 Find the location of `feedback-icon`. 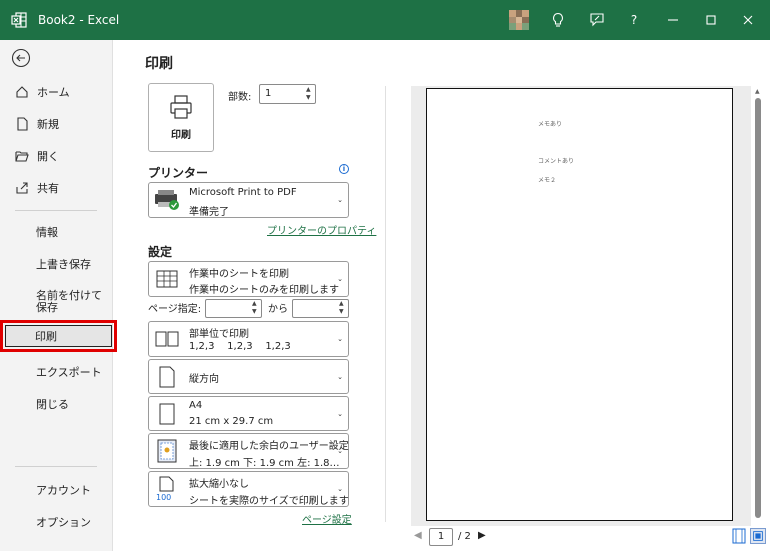

feedback-icon is located at coordinates (597, 20).